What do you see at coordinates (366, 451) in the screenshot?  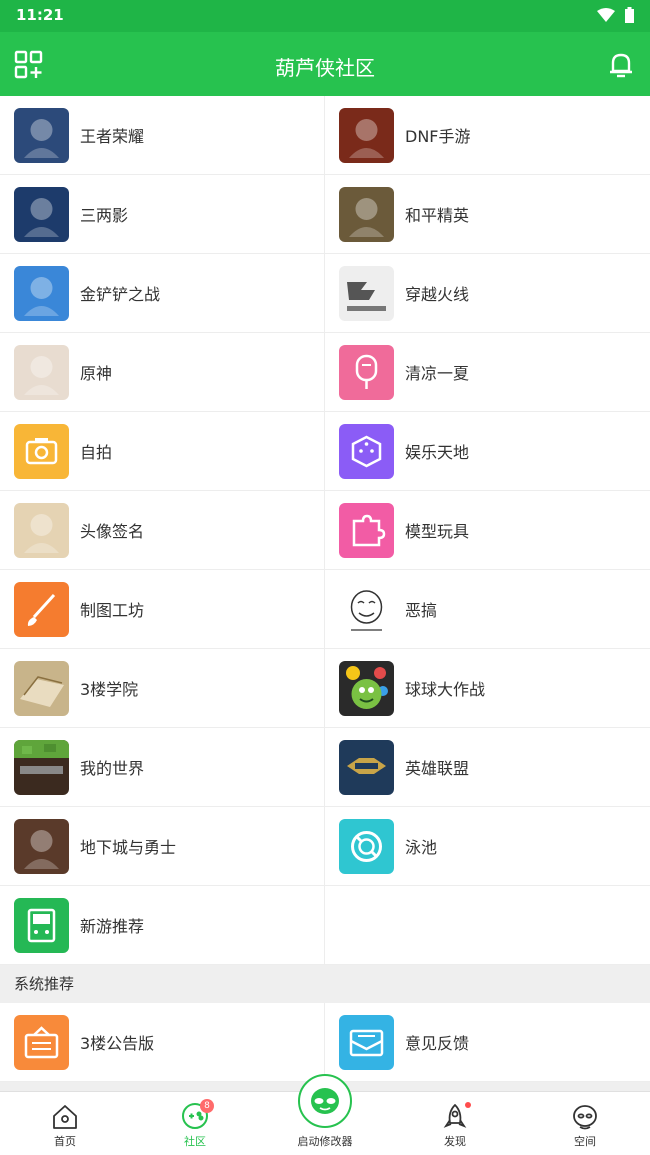 I see `dice-icon` at bounding box center [366, 451].